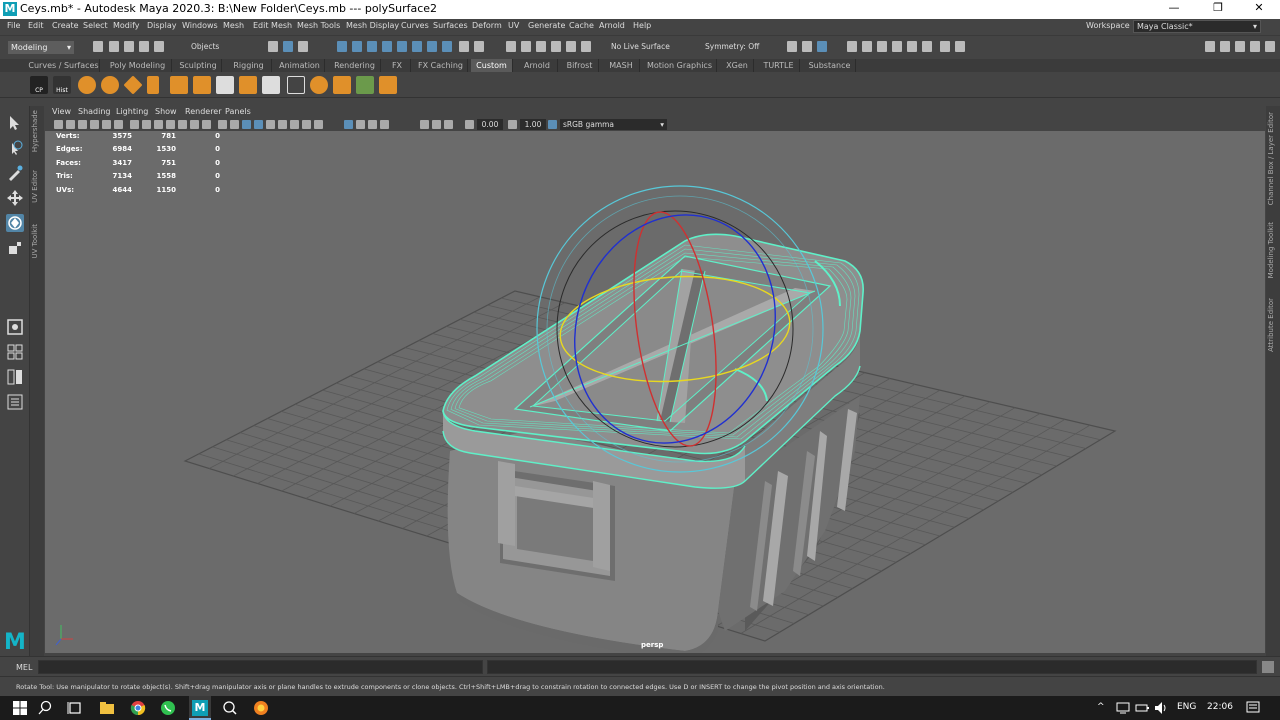 This screenshot has height=720, width=1280. Describe the element at coordinates (15, 377) in the screenshot. I see `two-view-icon` at that location.